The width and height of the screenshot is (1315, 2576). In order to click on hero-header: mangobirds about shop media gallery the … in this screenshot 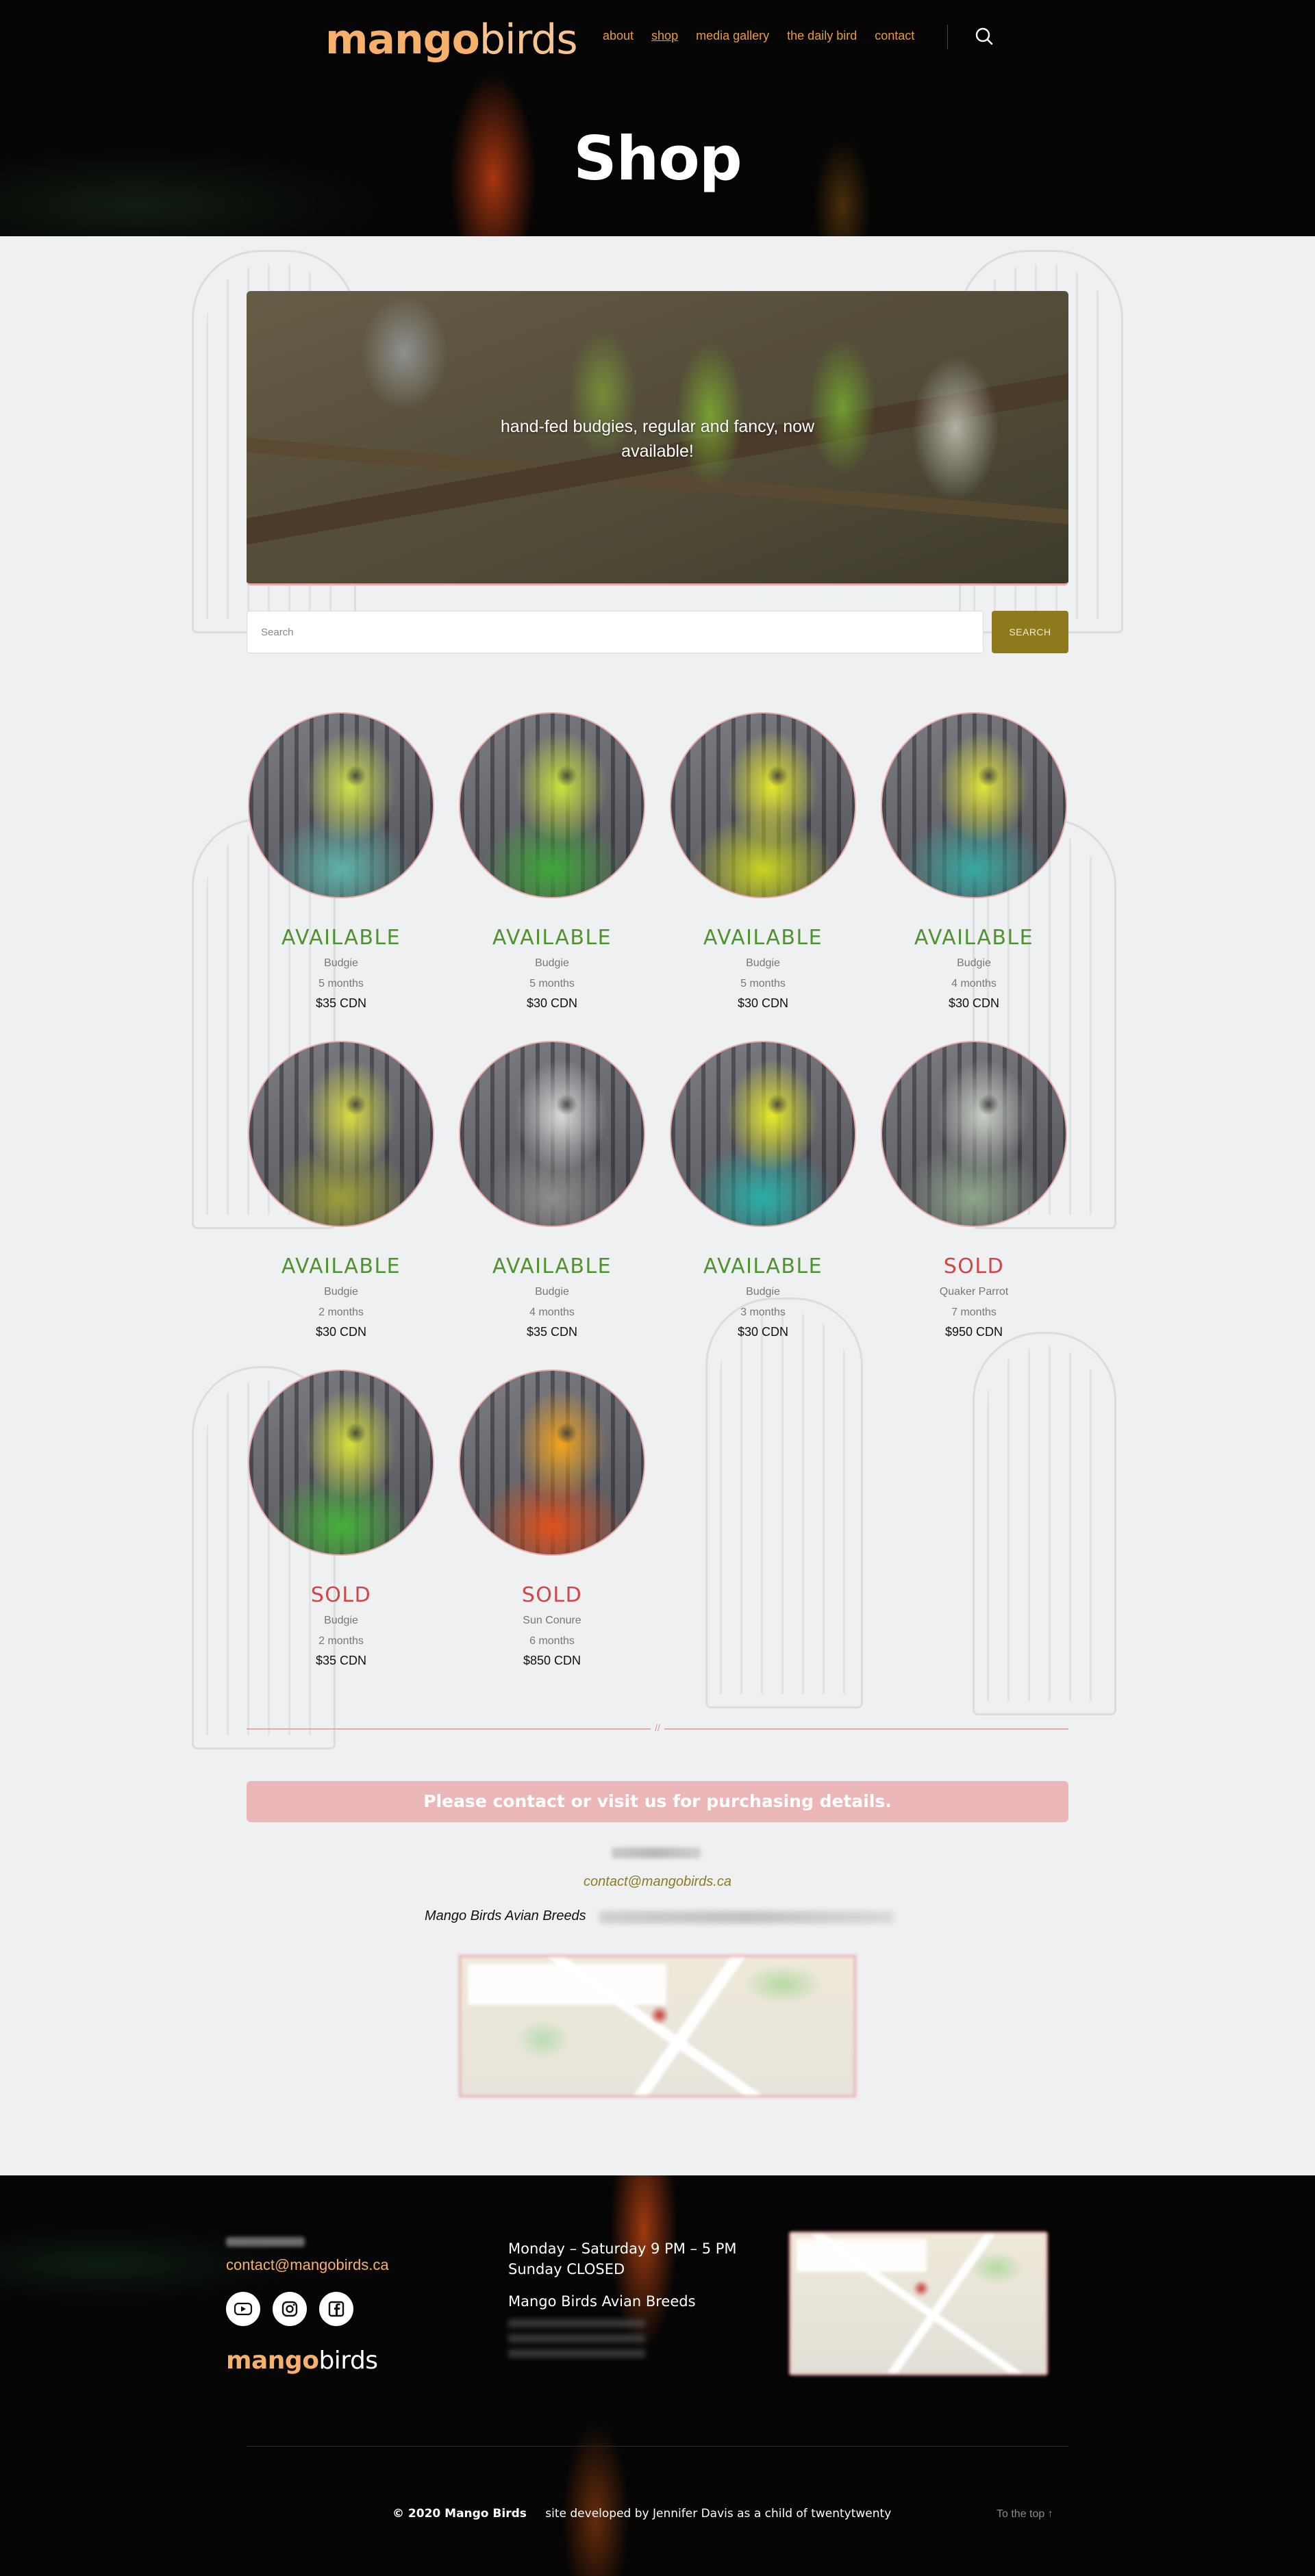, I will do `click(657, 118)`.